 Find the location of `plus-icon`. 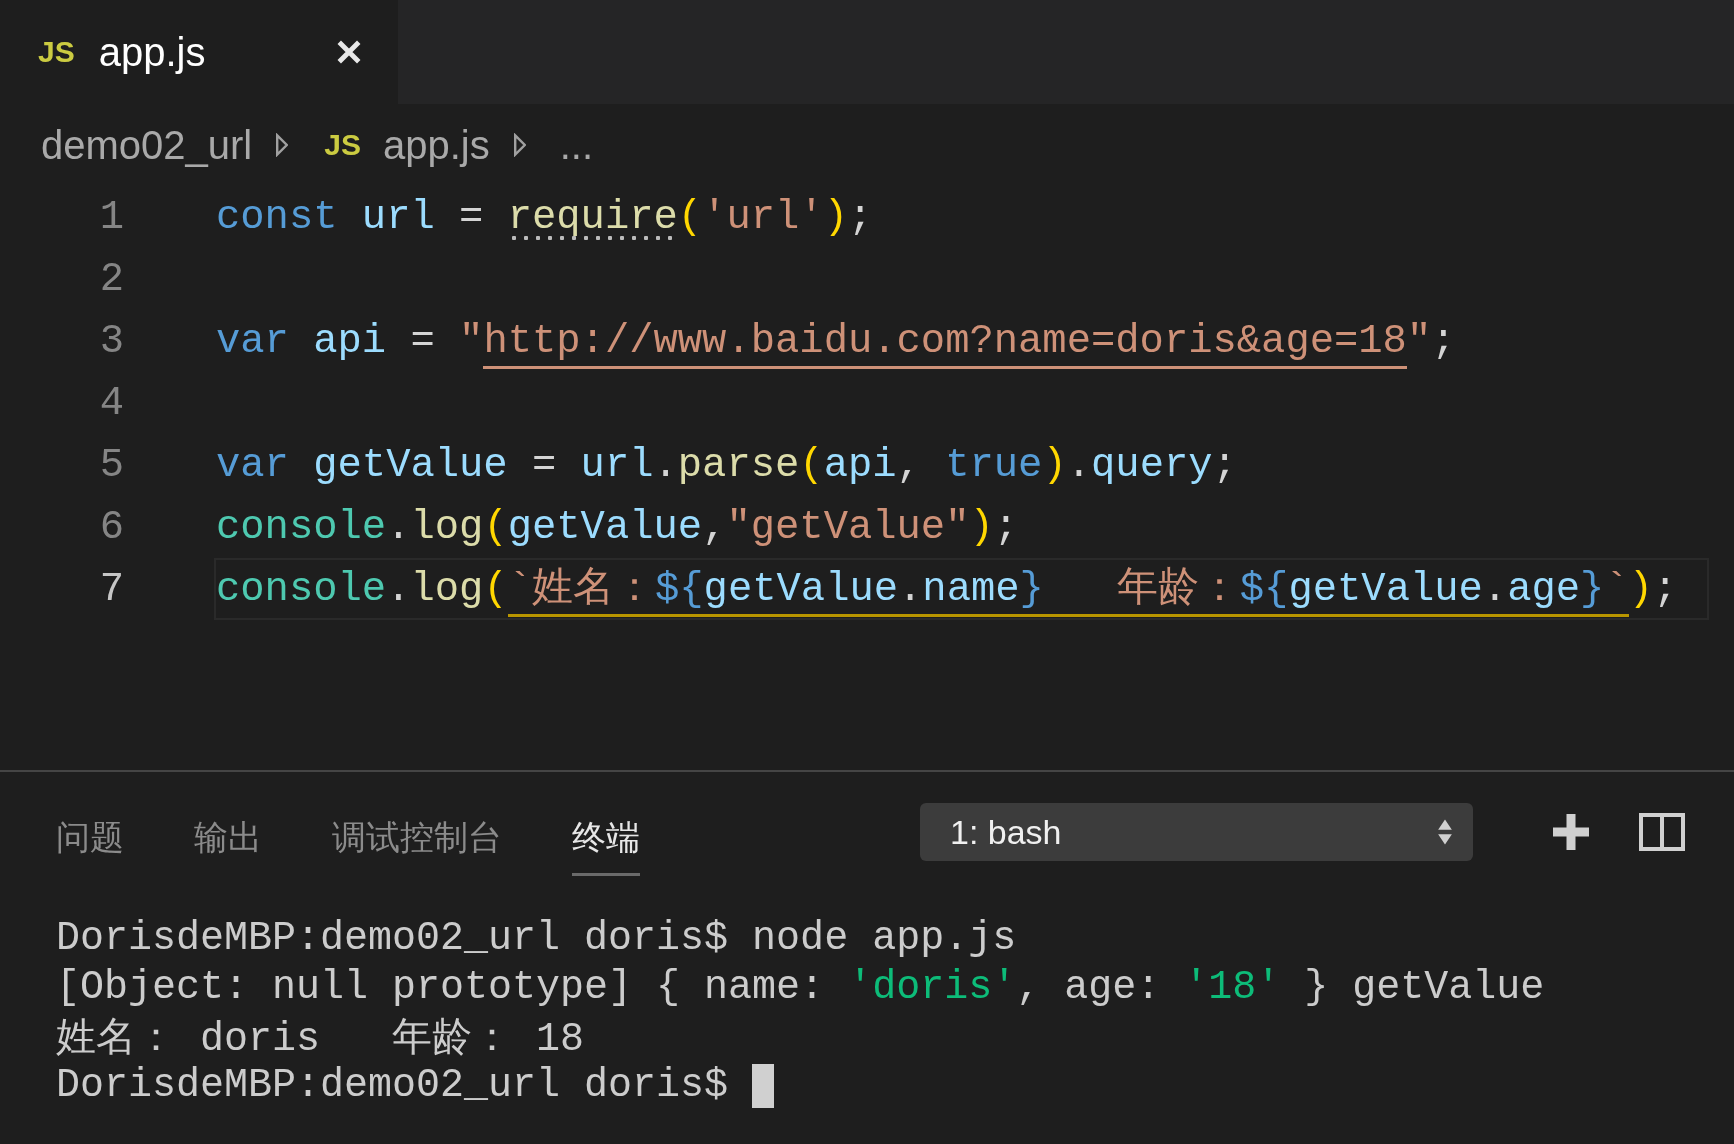

plus-icon is located at coordinates (1571, 832).